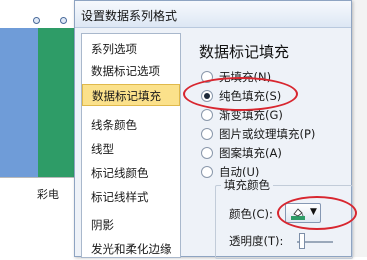 The height and width of the screenshot is (260, 367). Describe the element at coordinates (129, 16) in the screenshot. I see `dialog-title: 设置数据系列格式` at that location.